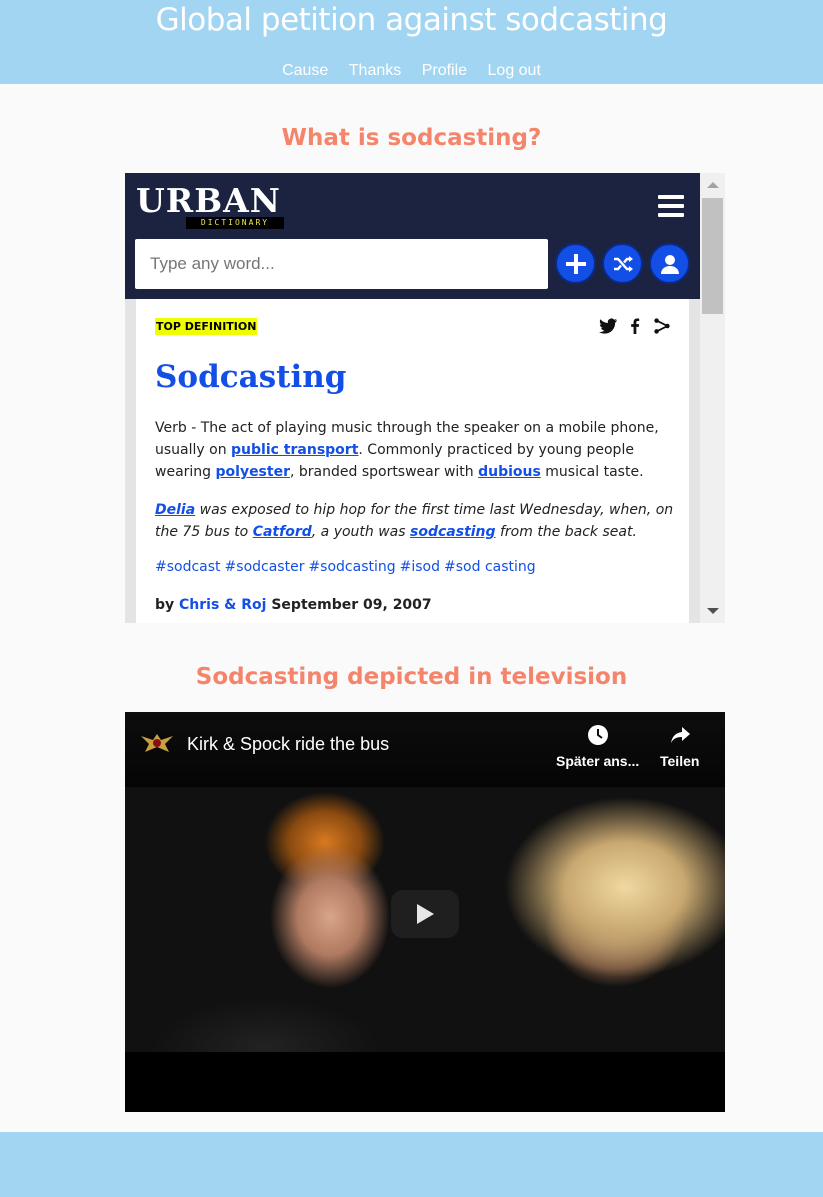 The image size is (823, 1197). I want to click on section-heading-tv: Sodcasting depicted in television, so click(411, 677).